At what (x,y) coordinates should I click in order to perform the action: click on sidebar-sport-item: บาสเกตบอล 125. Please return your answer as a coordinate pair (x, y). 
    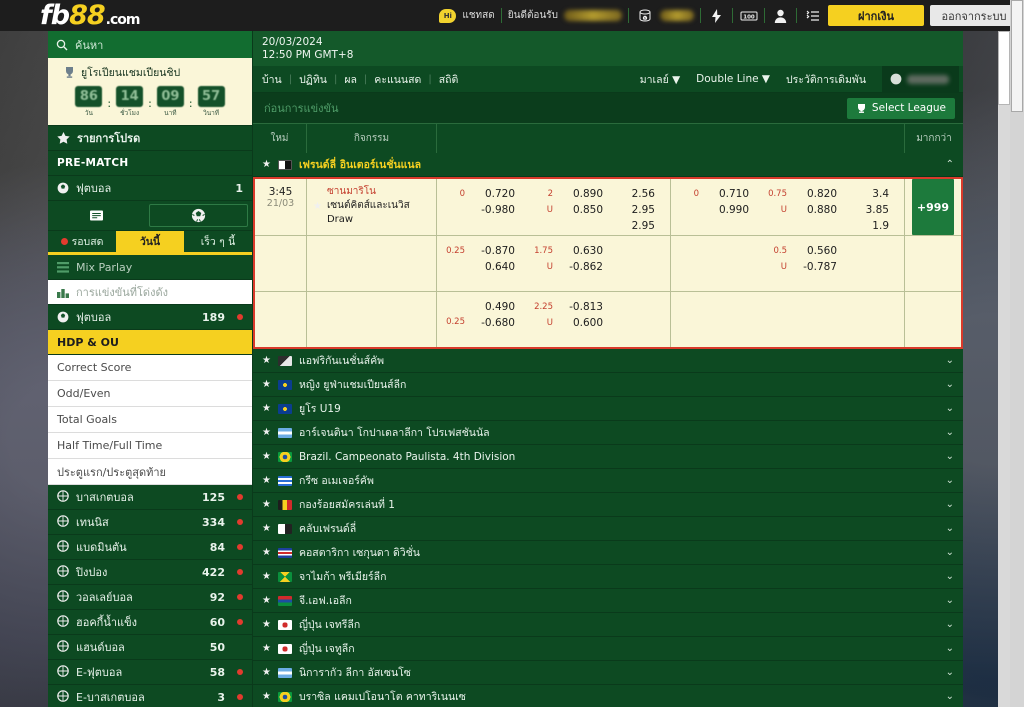
    Looking at the image, I should click on (150, 497).